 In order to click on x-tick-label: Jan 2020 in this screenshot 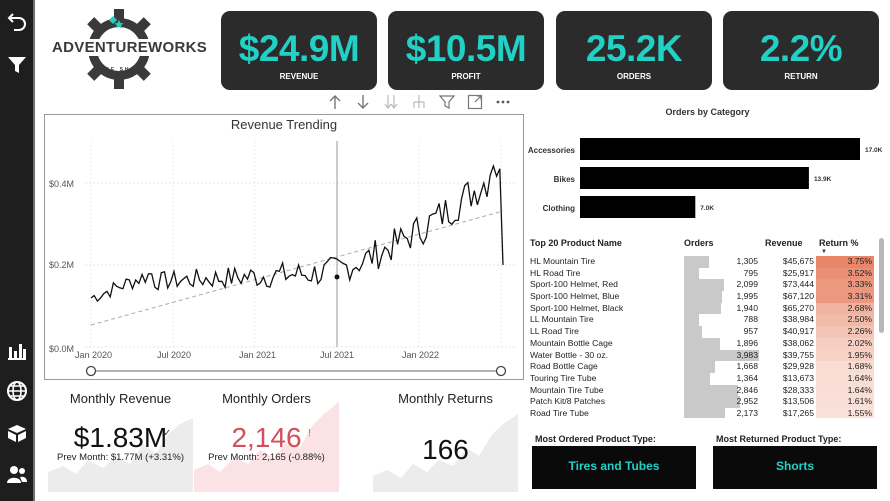, I will do `click(93, 355)`.